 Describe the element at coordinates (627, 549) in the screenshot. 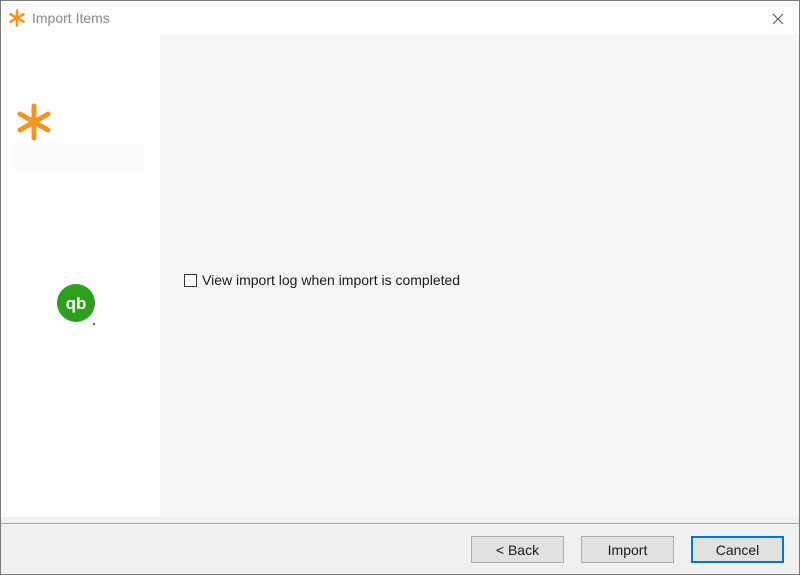

I see `import-button: Import` at that location.